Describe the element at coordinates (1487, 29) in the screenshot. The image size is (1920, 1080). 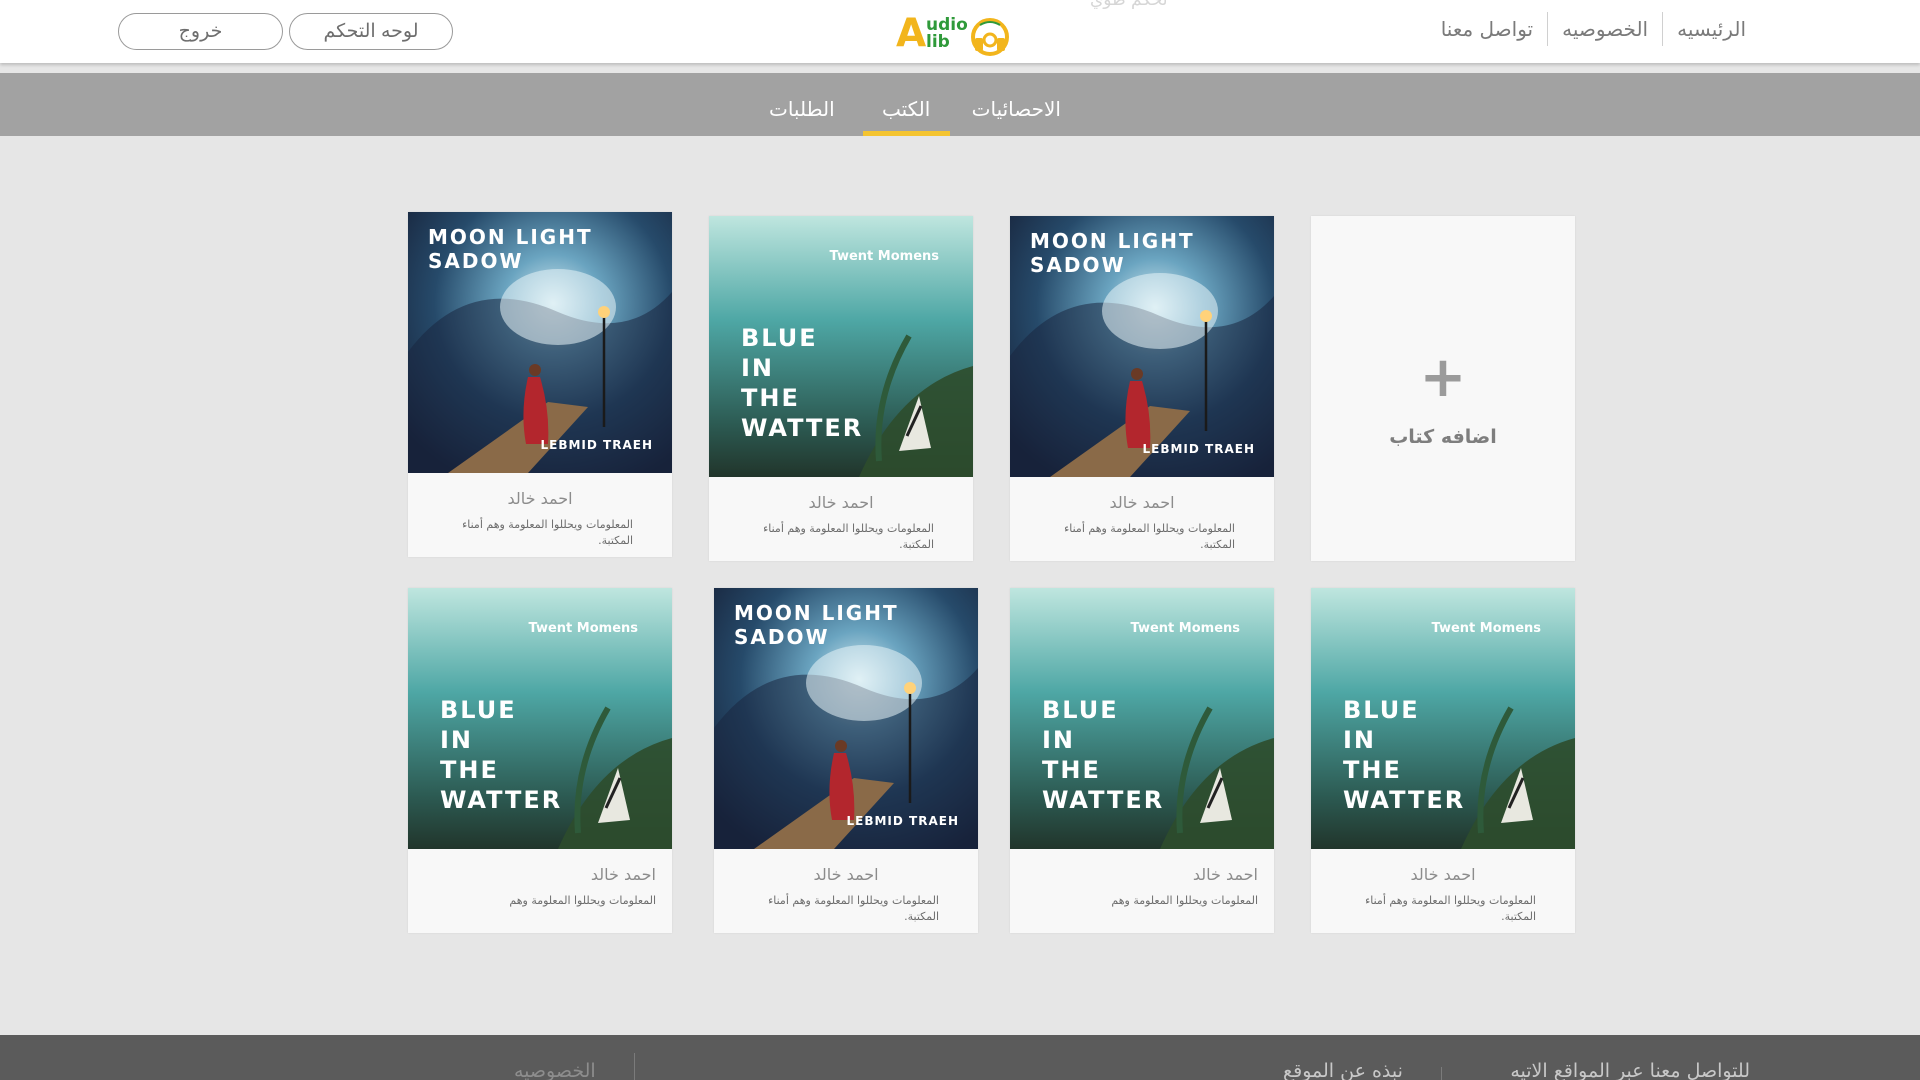
I see `nav-item-contact: تواصل معنا` at that location.